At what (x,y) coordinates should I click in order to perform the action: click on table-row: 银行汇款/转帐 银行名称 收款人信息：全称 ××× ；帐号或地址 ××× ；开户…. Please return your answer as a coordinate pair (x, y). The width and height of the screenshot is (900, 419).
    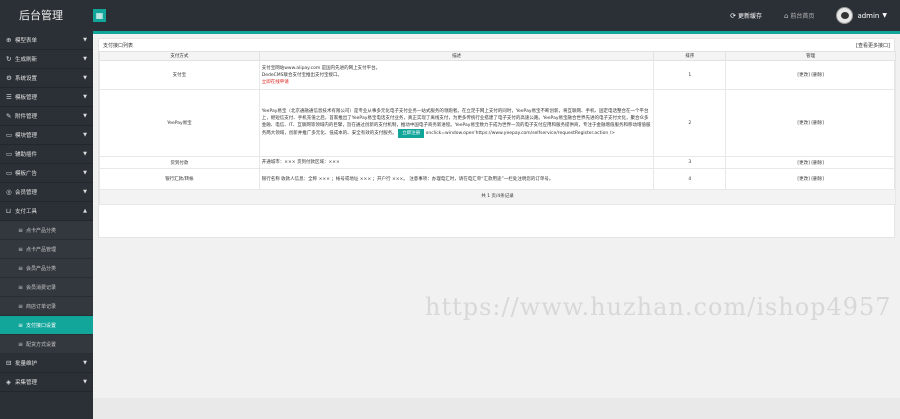
    Looking at the image, I should click on (497, 179).